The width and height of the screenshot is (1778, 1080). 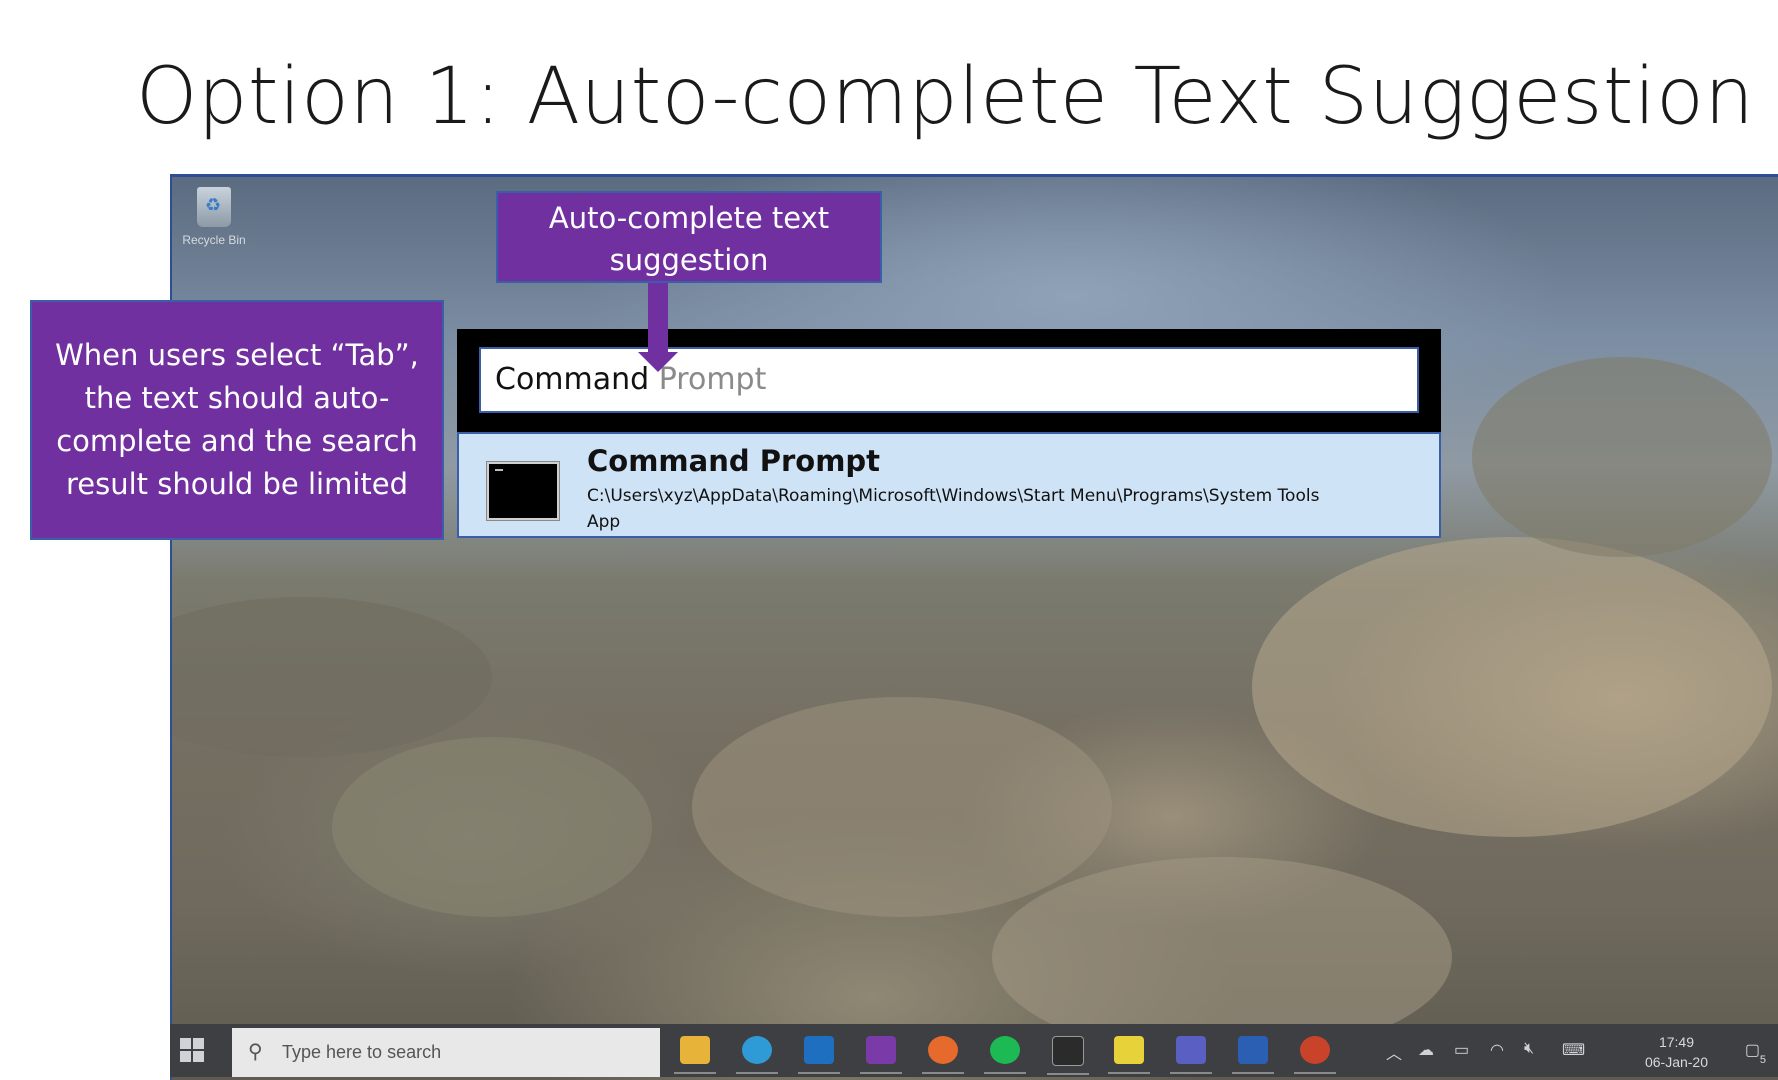 I want to click on callout-text: Auto-complete text, so click(x=689, y=218).